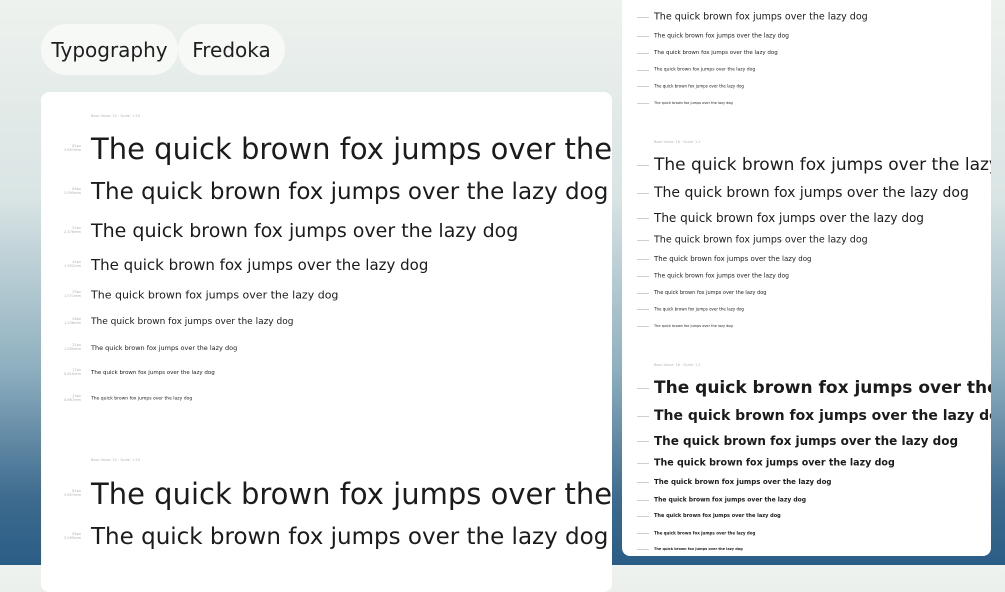 This screenshot has height=592, width=1005. What do you see at coordinates (72, 374) in the screenshot?
I see `size-rem: 0.810rem` at bounding box center [72, 374].